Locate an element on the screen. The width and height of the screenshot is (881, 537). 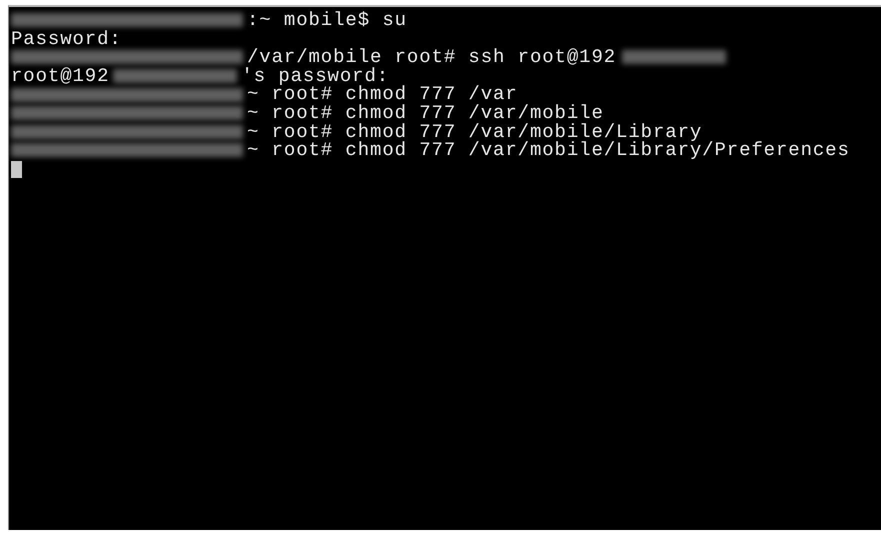
terminal-text: :~ mobile$ su is located at coordinates (327, 20).